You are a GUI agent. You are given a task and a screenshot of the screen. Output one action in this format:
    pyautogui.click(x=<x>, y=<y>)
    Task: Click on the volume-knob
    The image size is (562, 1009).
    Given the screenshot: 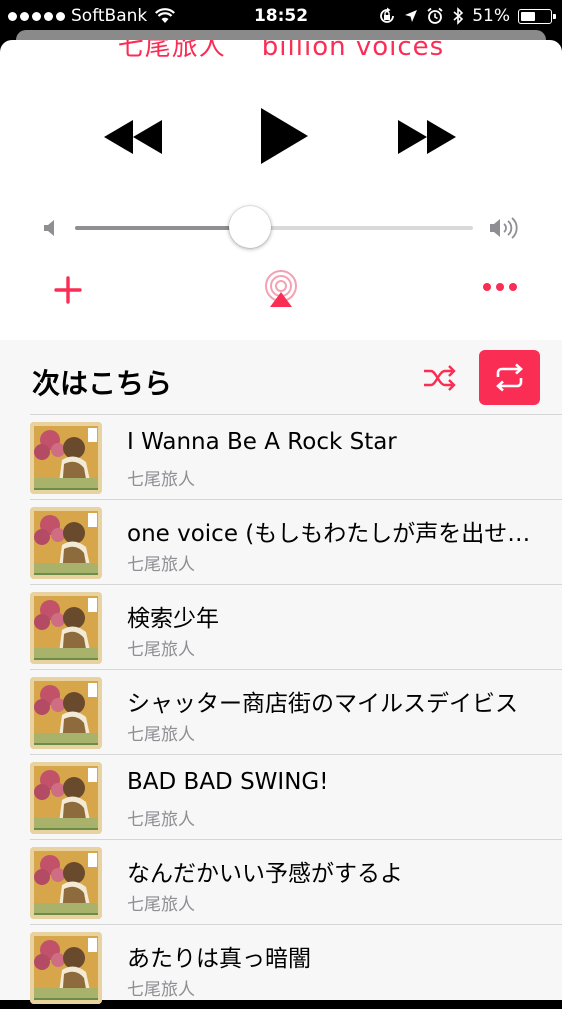 What is the action you would take?
    pyautogui.click(x=250, y=227)
    